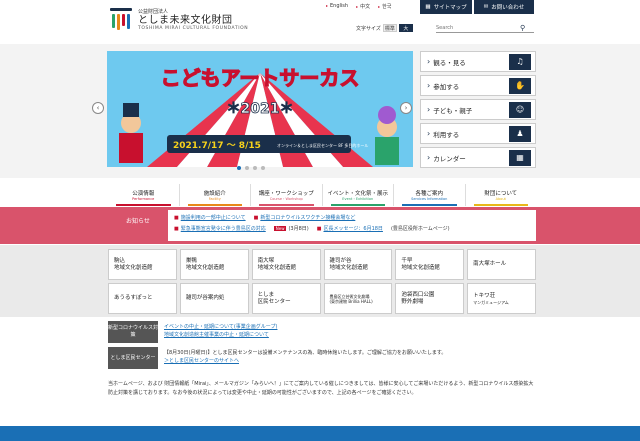 This screenshot has width=640, height=441. I want to click on info-tag: 新型コロナウイルス対策, so click(133, 332).